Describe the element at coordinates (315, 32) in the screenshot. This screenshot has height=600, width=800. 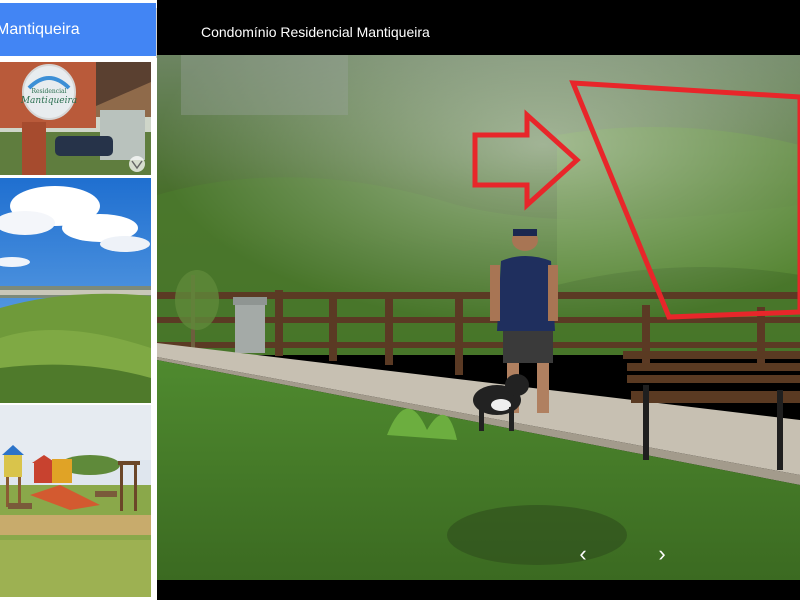
I see `viewer-title: Condomínio Residencial Mantiqueira` at that location.